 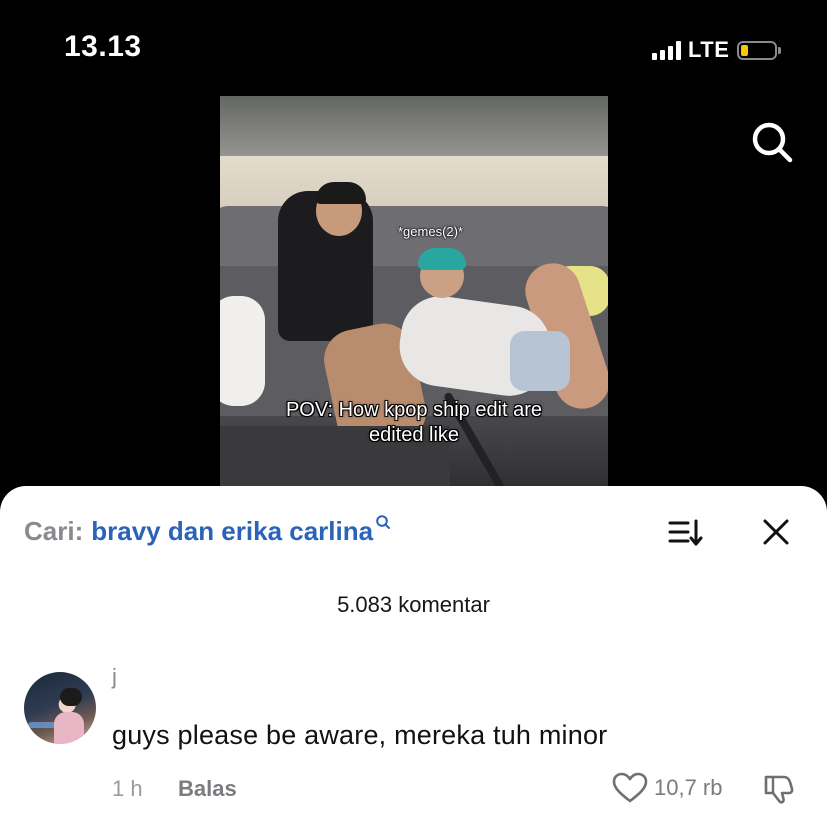 I want to click on search-prefix: Cari:, so click(x=54, y=531).